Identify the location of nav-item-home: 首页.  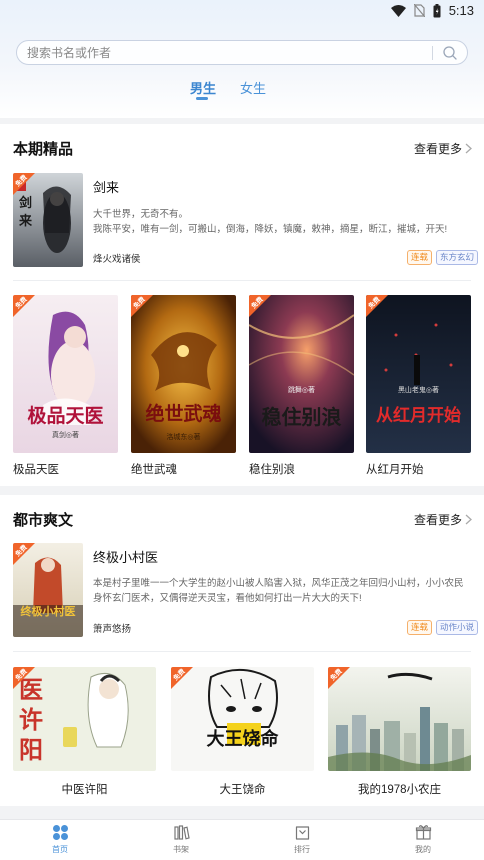
(60, 839).